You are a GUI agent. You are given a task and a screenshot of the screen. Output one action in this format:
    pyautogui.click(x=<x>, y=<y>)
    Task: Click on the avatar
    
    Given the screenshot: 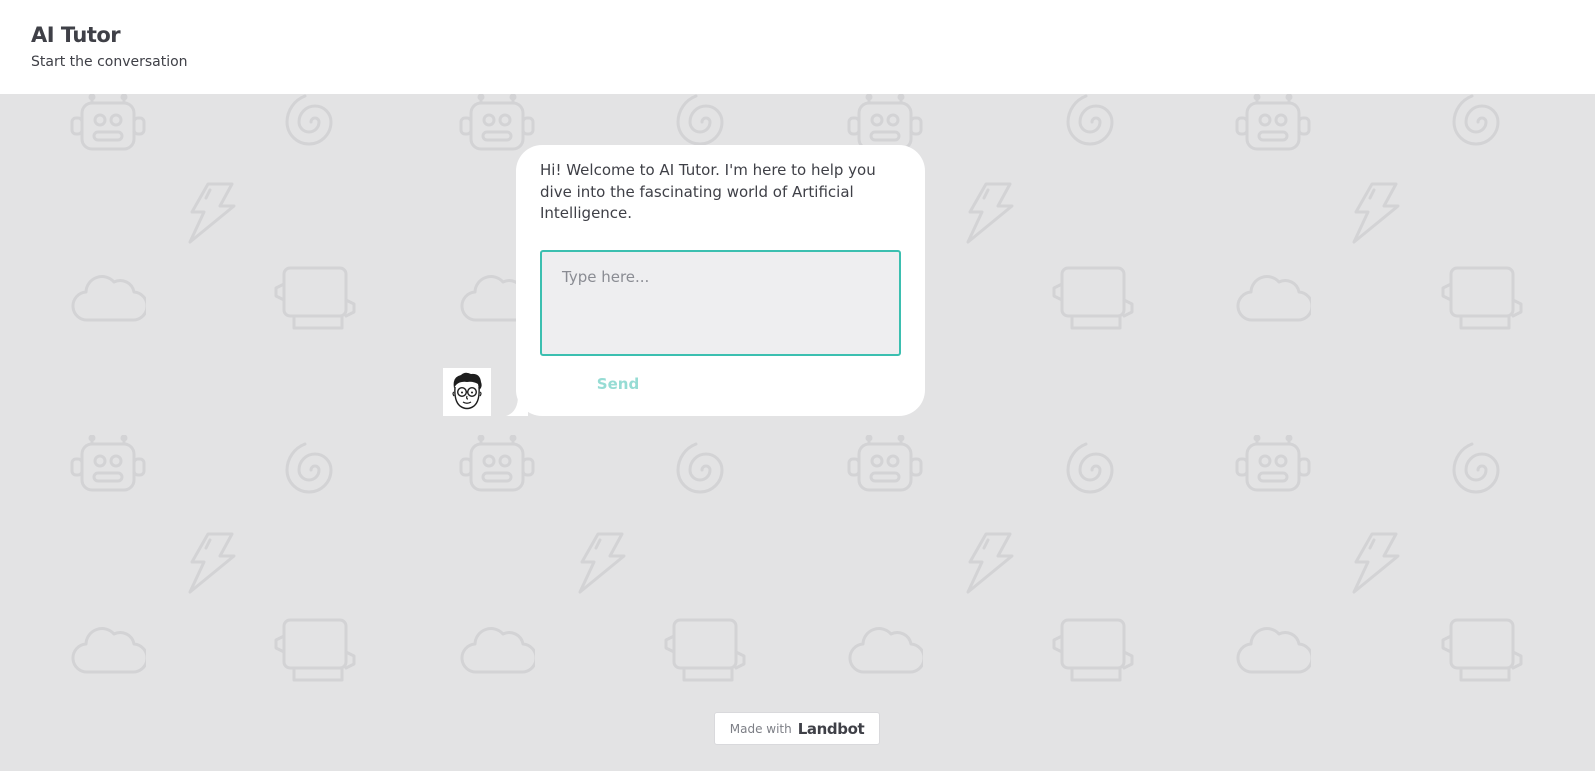 What is the action you would take?
    pyautogui.click(x=467, y=392)
    